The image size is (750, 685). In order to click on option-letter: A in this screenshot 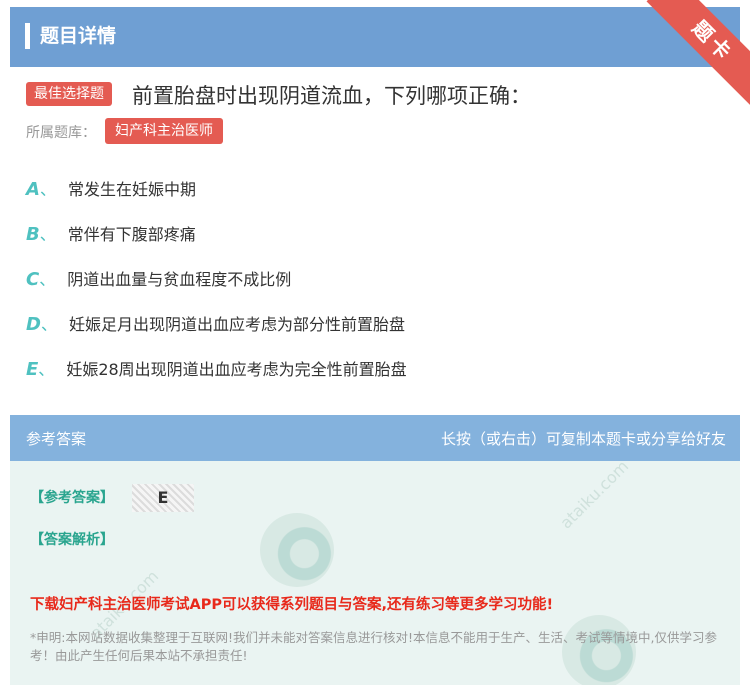, I will do `click(33, 189)`.